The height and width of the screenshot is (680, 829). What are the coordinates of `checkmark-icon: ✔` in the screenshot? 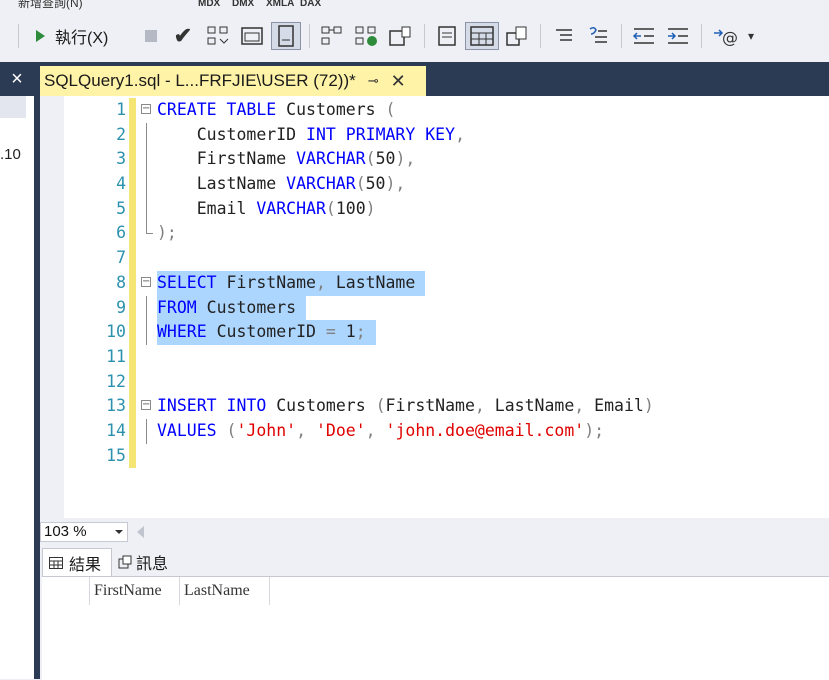 It's located at (183, 35).